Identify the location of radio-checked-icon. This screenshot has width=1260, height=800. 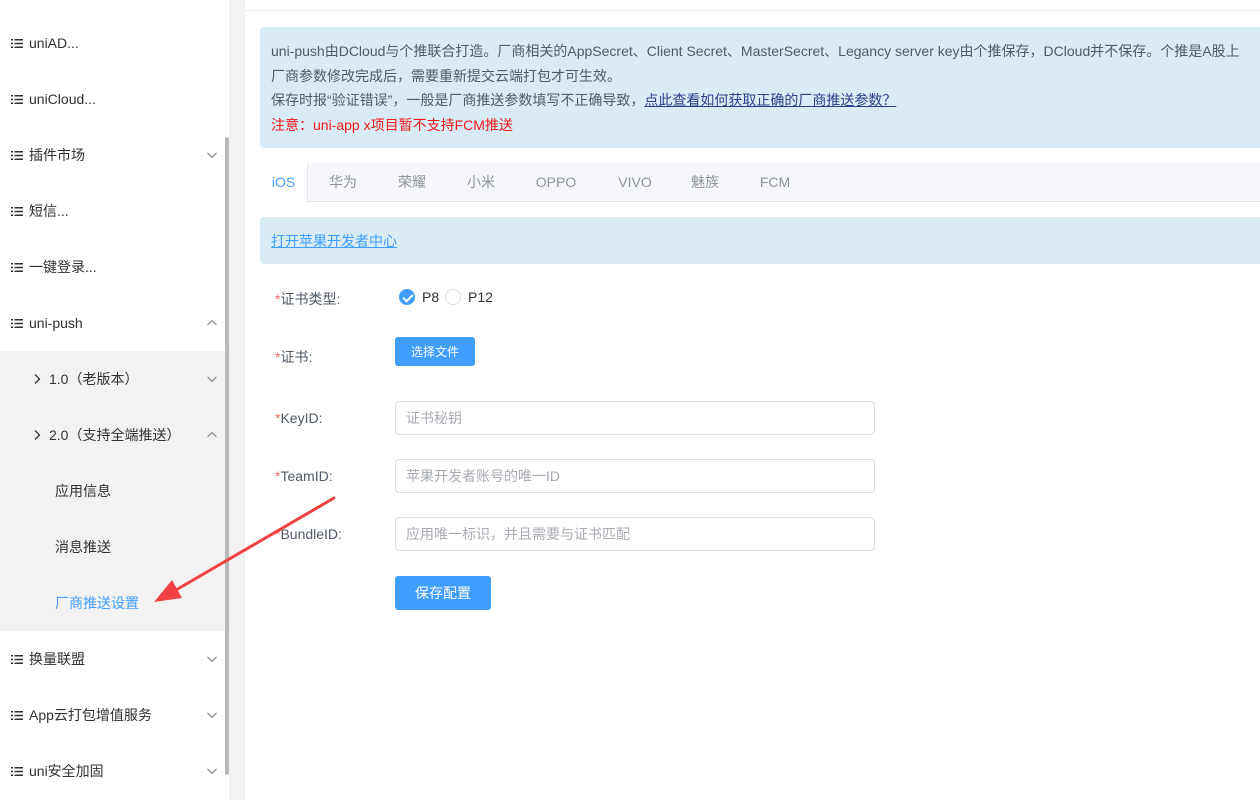
(407, 297).